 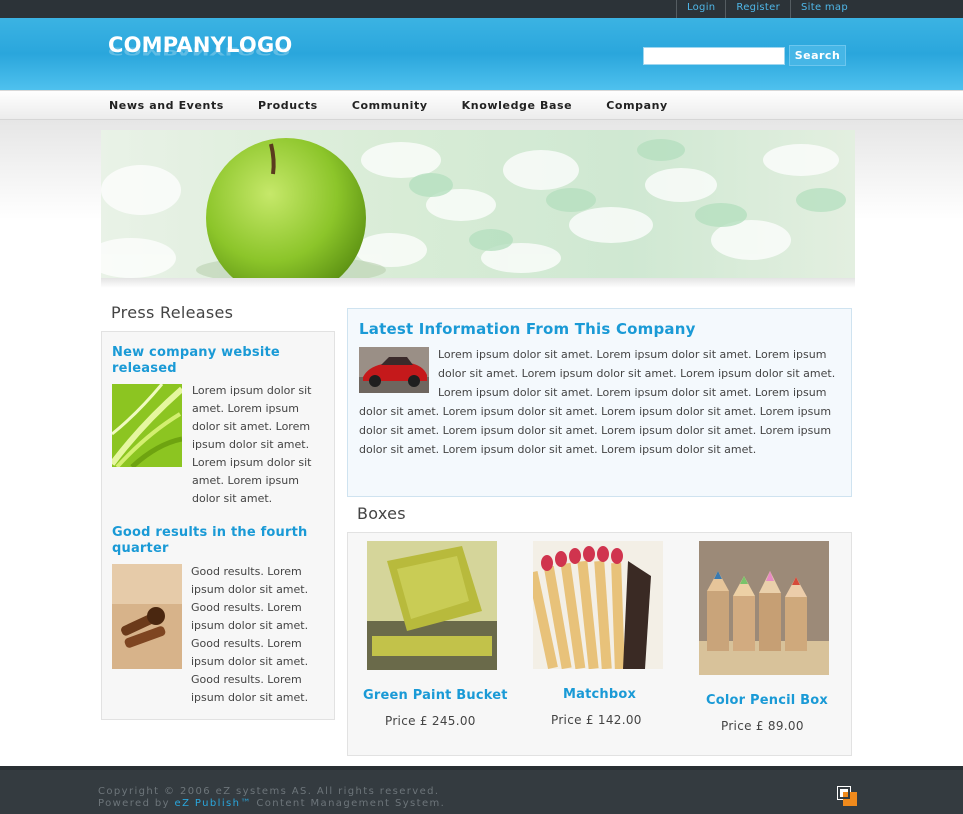 What do you see at coordinates (478, 204) in the screenshot?
I see `banner-image` at bounding box center [478, 204].